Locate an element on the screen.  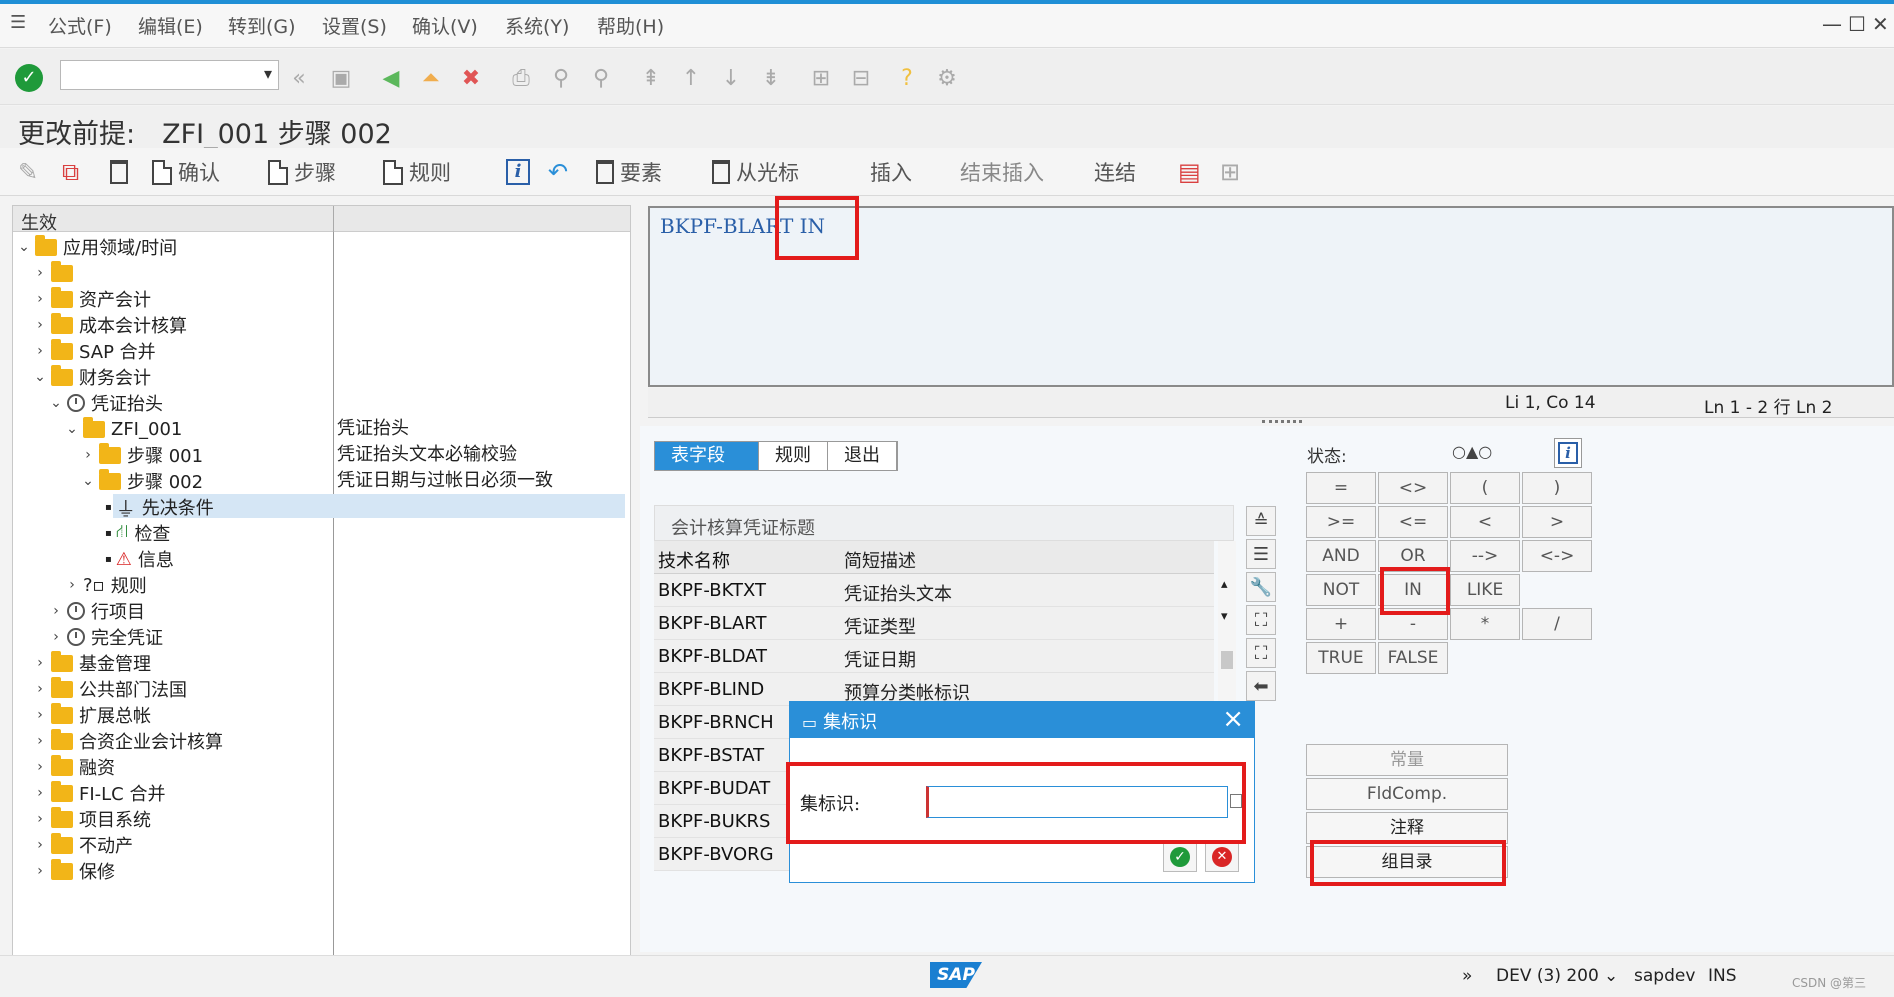
cancel-icon: ✖ is located at coordinates (471, 78).